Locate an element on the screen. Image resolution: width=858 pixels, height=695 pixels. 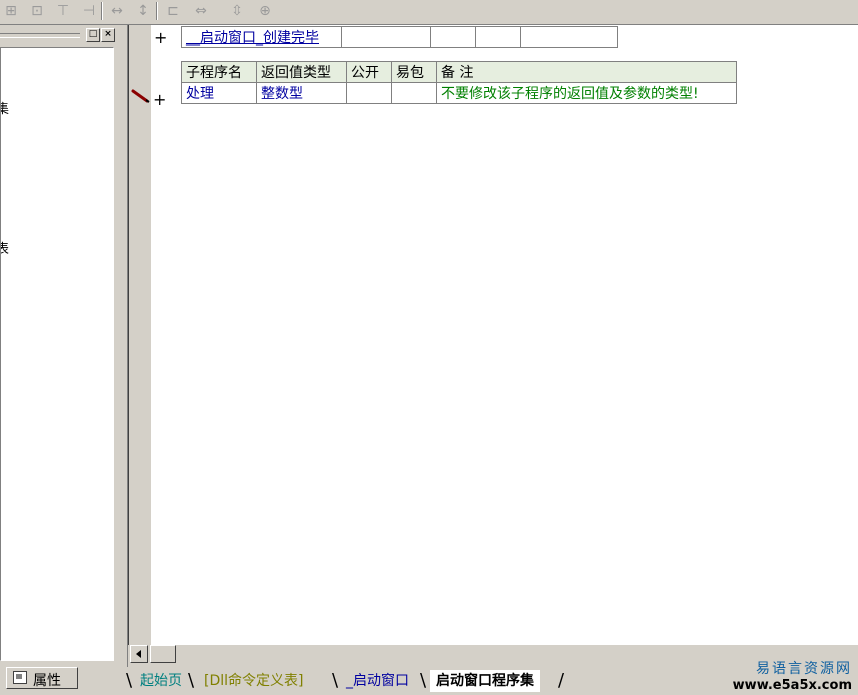
event-name: __启动窗口_创建完毕 is located at coordinates (252, 38).